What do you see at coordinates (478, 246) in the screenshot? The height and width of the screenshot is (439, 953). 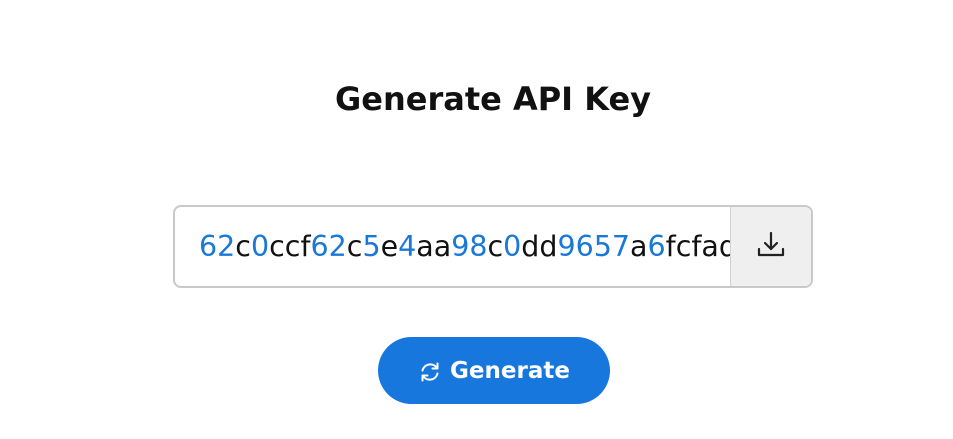 I see `api-key-digit: 8` at bounding box center [478, 246].